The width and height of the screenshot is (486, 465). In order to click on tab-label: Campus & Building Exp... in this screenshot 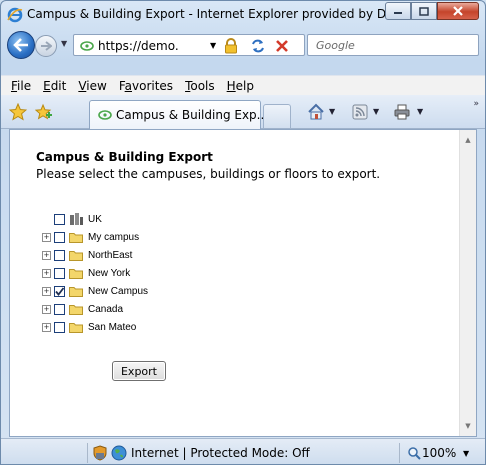, I will do `click(192, 115)`.